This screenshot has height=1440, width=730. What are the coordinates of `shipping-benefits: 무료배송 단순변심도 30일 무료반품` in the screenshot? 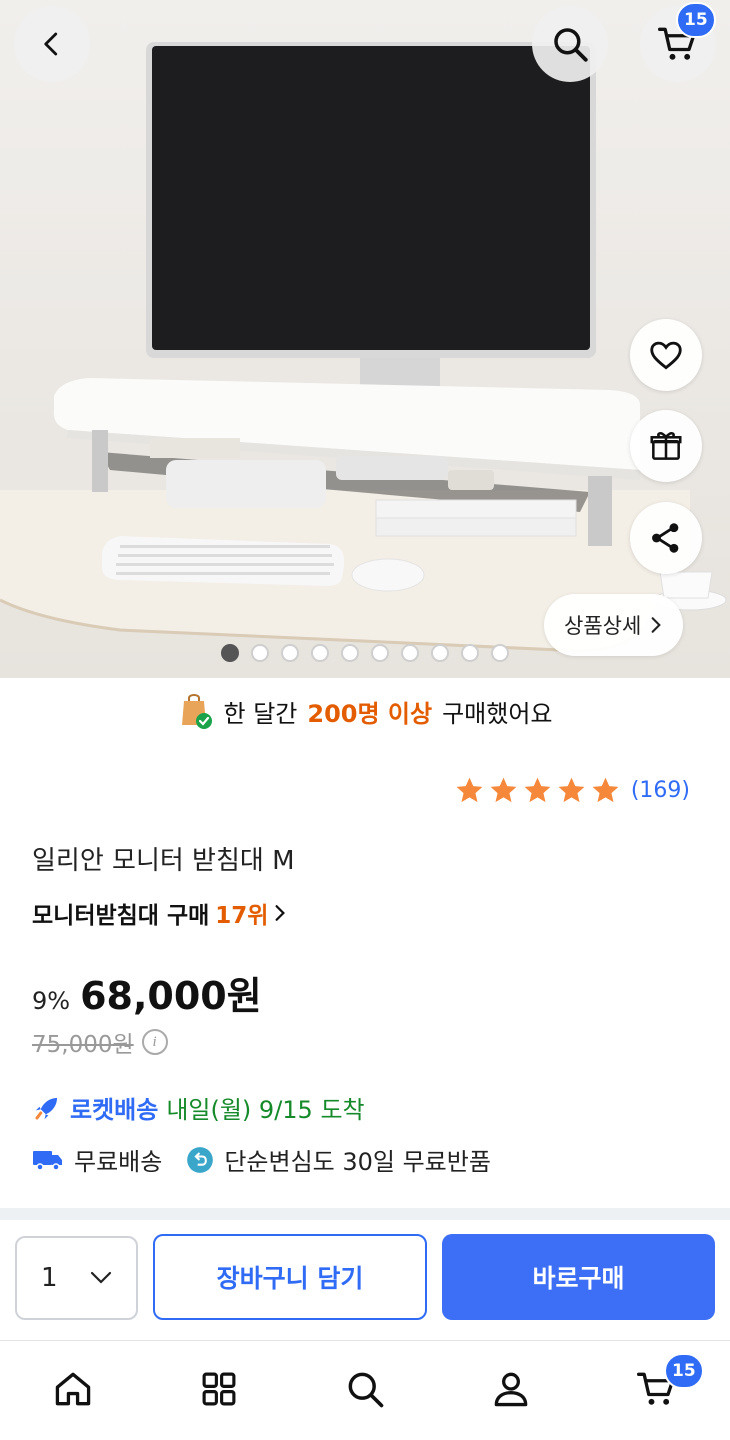 It's located at (267, 1159).